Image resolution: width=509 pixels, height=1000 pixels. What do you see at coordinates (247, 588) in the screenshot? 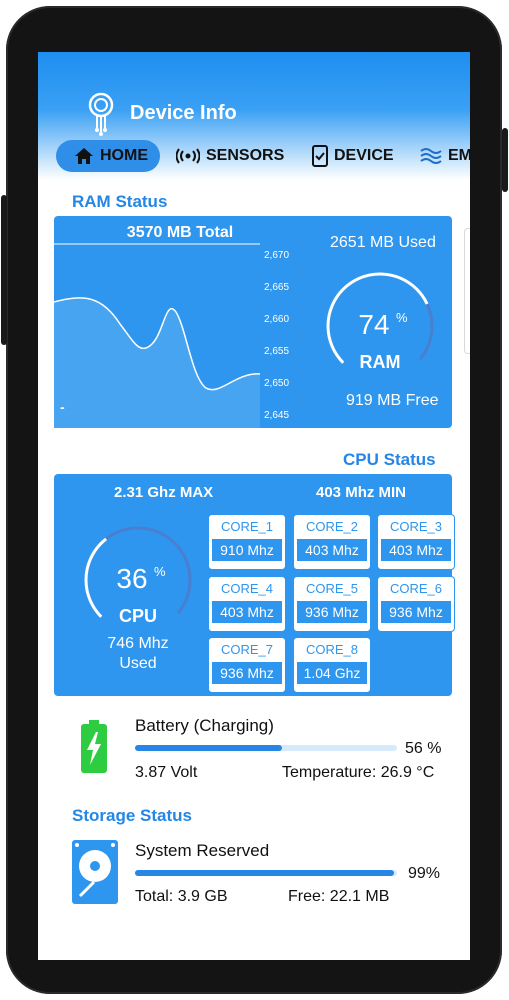
I see `core-name: CORE_4` at bounding box center [247, 588].